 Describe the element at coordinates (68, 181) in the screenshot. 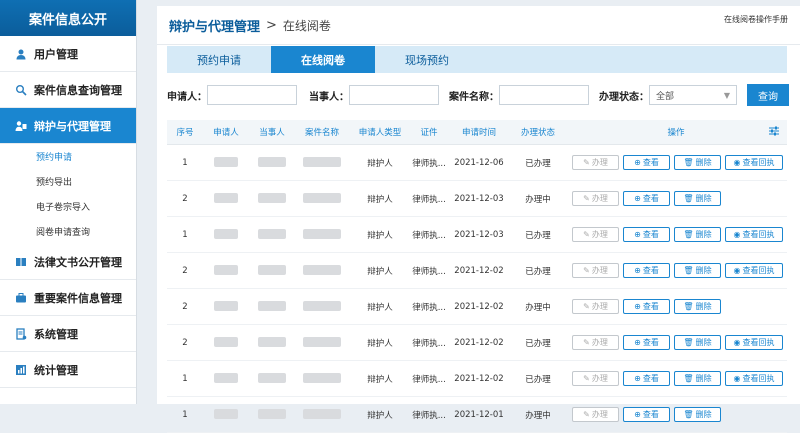

I see `submenu-item-appointment-export: 预约导出` at that location.